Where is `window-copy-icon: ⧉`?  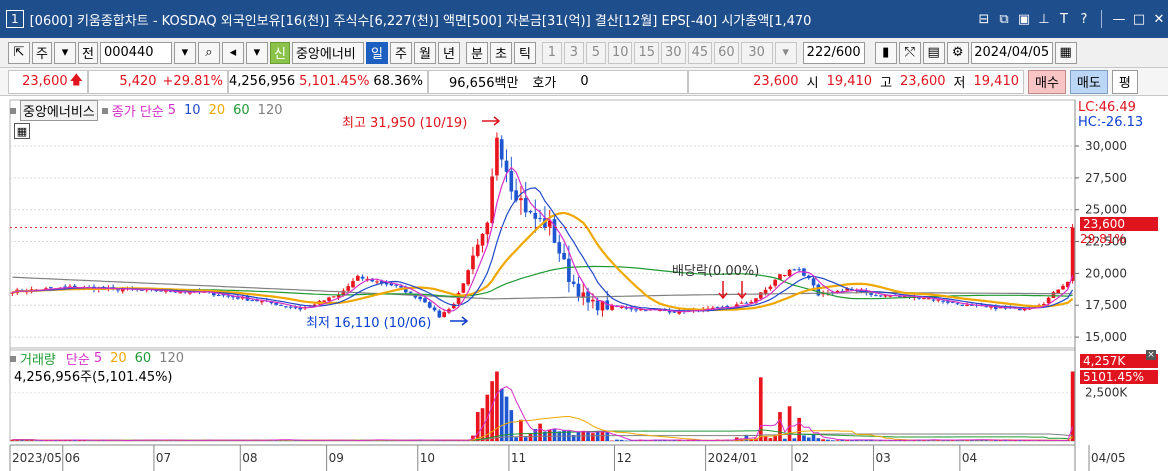
window-copy-icon: ⧉ is located at coordinates (1004, 19).